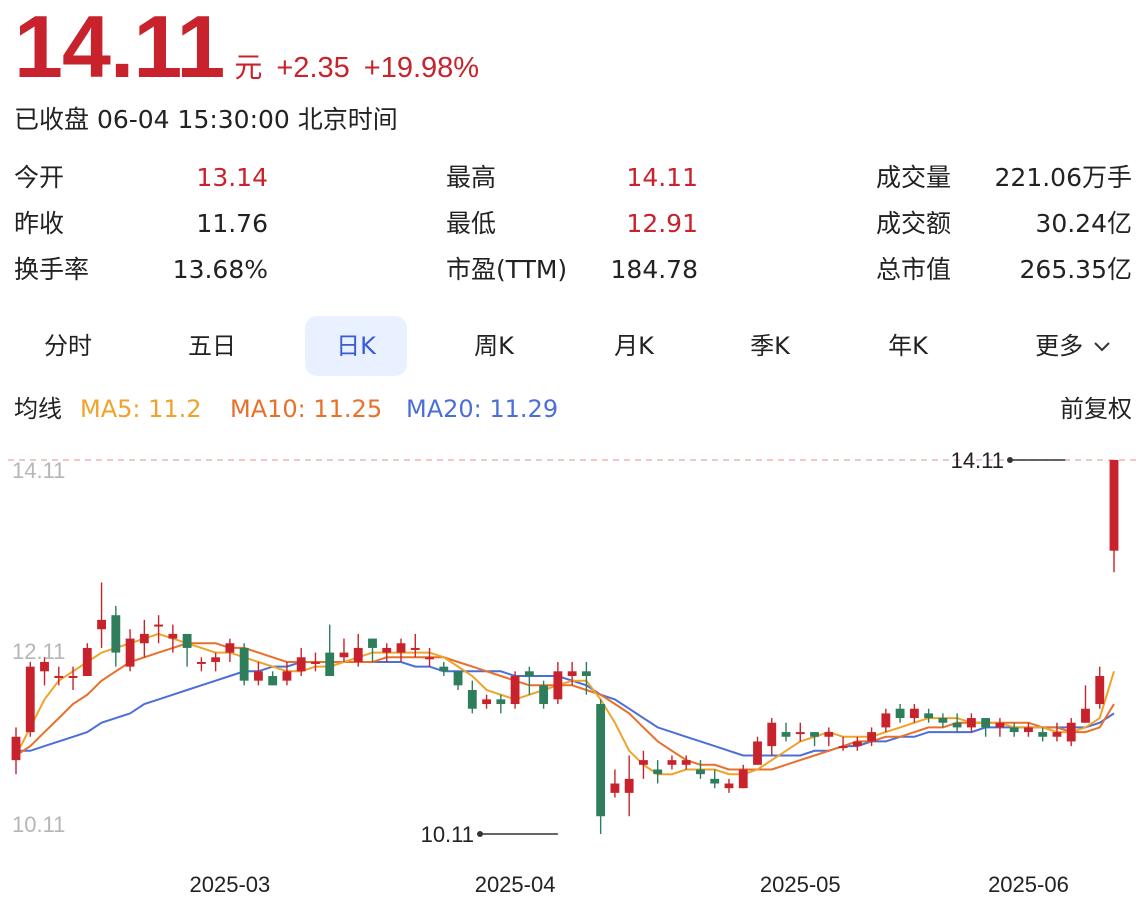 This screenshot has height=922, width=1148. I want to click on chevron-down-icon, so click(1102, 347).